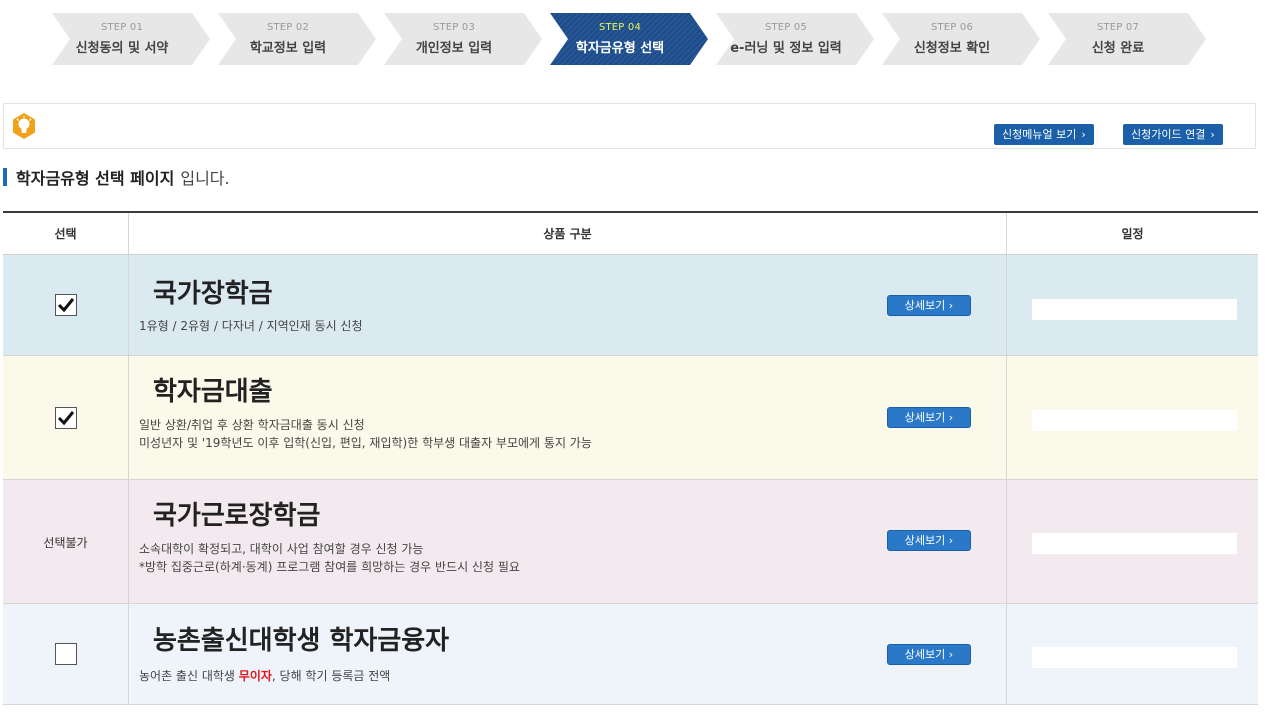  Describe the element at coordinates (786, 48) in the screenshot. I see `step-label: e-러닝 및 정보 입력` at that location.